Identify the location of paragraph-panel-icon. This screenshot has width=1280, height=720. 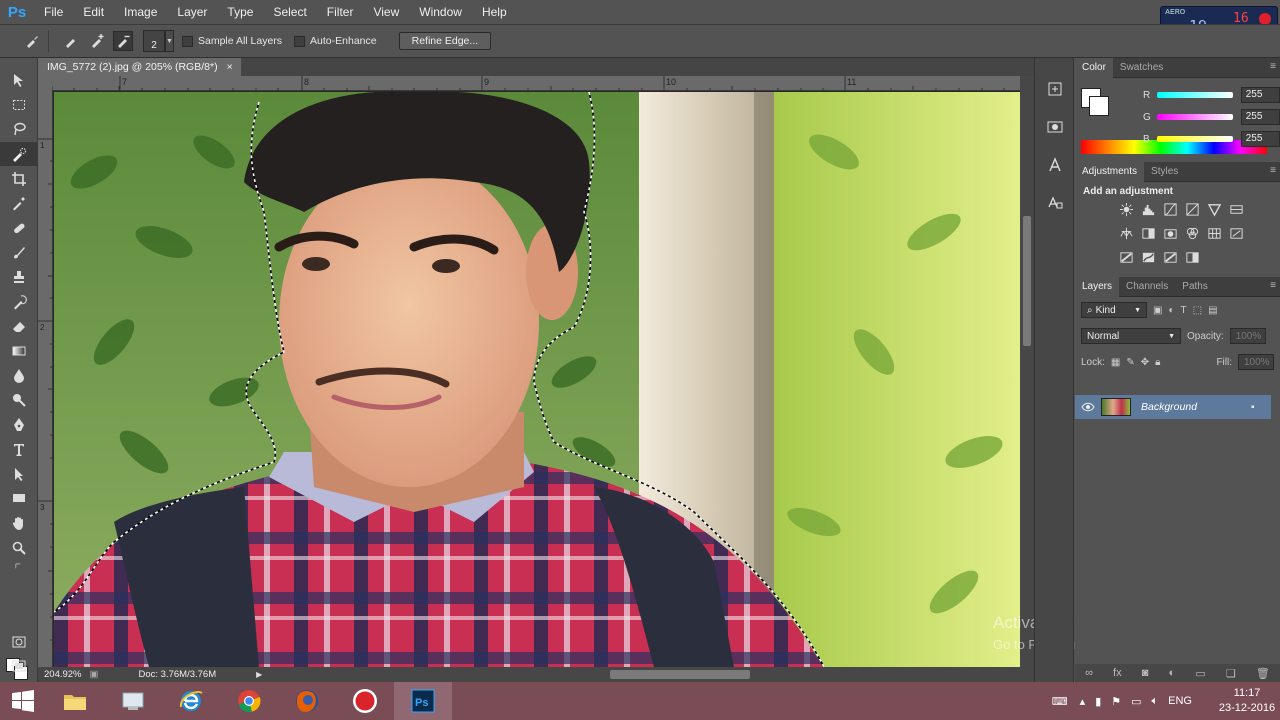
(1055, 203).